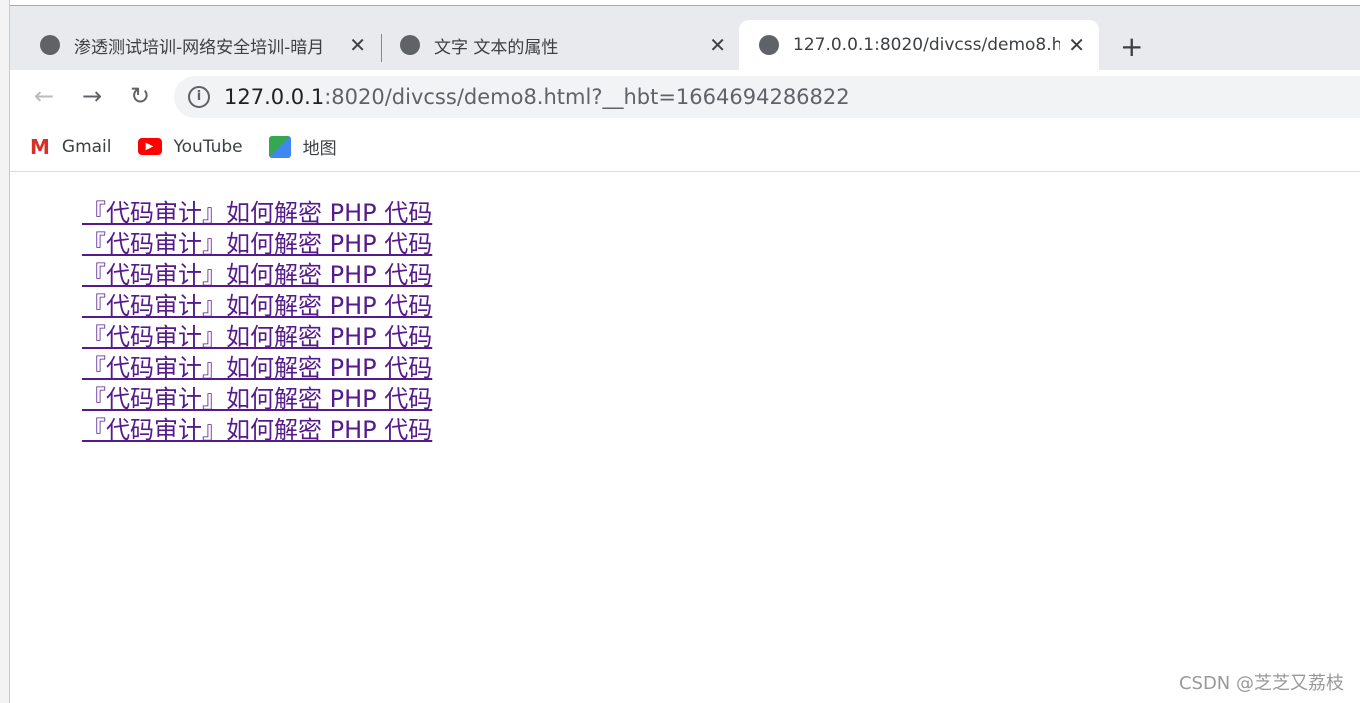  Describe the element at coordinates (208, 146) in the screenshot. I see `bookmark-label: YouTube` at that location.